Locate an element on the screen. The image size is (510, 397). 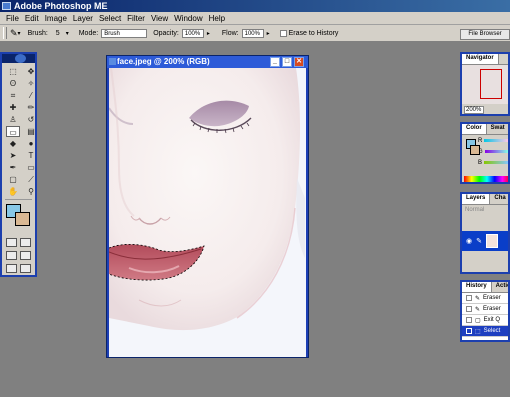
layer-row-background: ◉ ✎ is located at coordinates (485, 241).